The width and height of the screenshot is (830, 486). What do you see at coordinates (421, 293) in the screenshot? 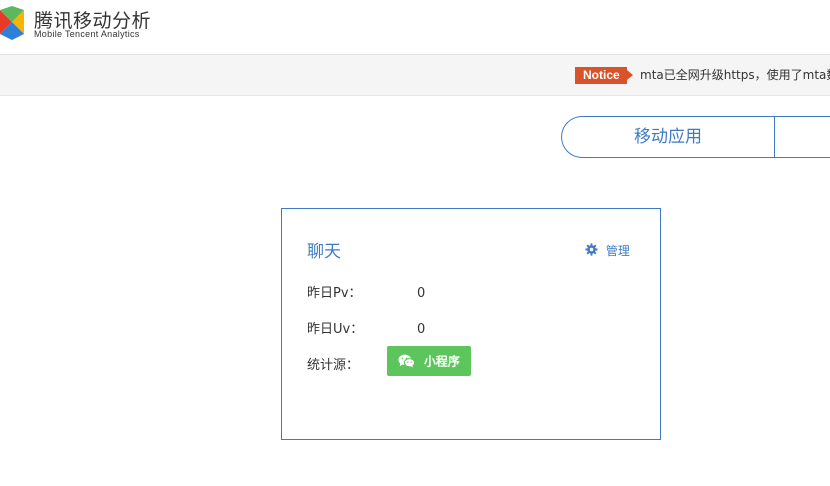
I see `pv-value: 0` at bounding box center [421, 293].